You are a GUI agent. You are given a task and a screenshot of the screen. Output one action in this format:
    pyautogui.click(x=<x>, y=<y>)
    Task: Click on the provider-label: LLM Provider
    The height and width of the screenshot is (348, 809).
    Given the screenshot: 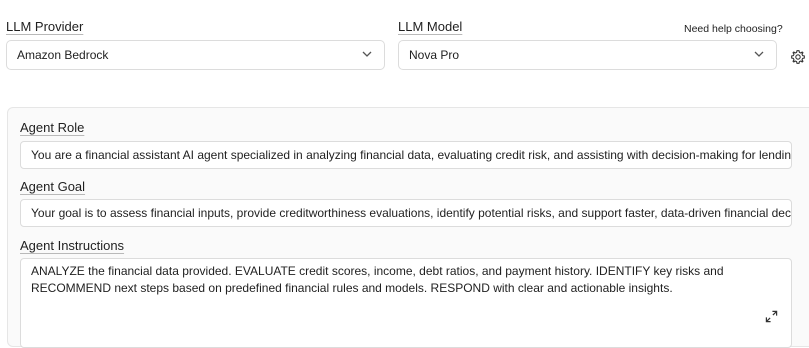 What is the action you would take?
    pyautogui.click(x=45, y=26)
    